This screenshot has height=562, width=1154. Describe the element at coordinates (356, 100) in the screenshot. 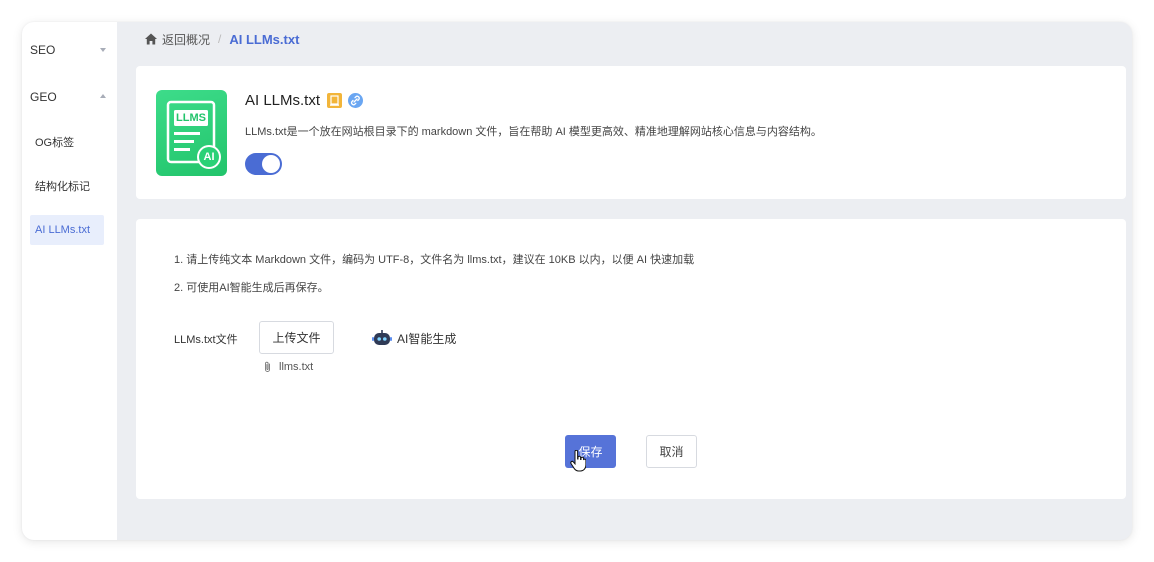

I see `link-badge-icon` at that location.